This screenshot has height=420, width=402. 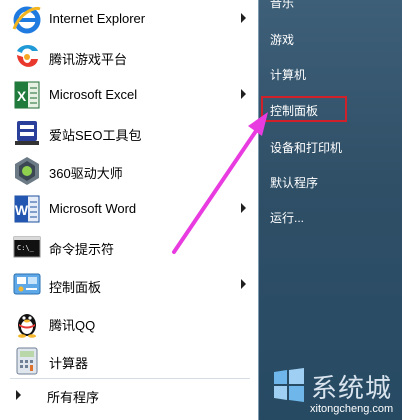 I want to click on program-internet-explorer: Internet Explorer, so click(x=130, y=19).